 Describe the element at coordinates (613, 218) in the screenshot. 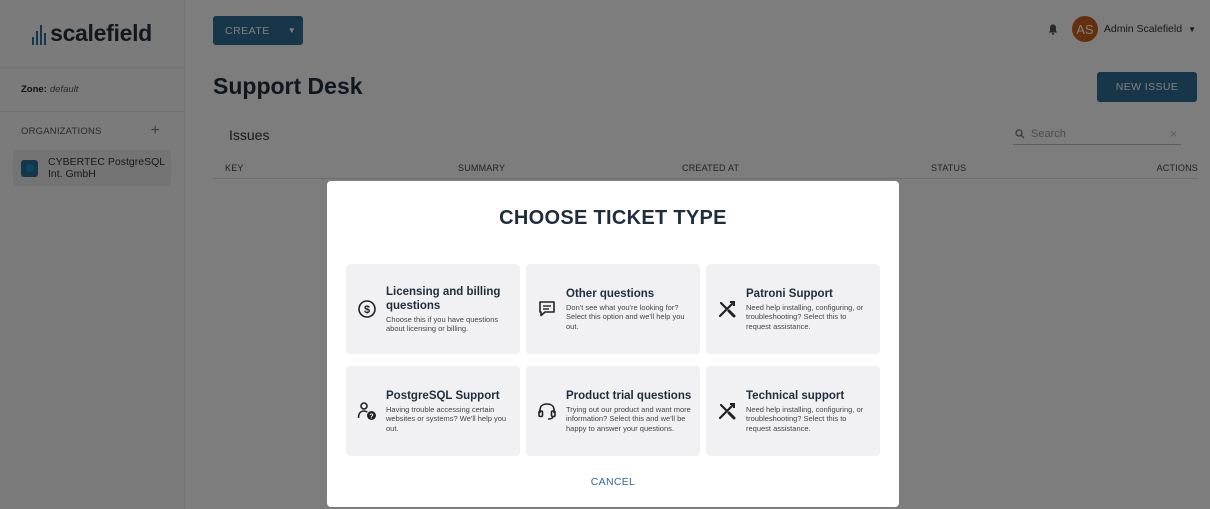

I see `dialog-title: CHOOSE TICKET TYPE` at that location.